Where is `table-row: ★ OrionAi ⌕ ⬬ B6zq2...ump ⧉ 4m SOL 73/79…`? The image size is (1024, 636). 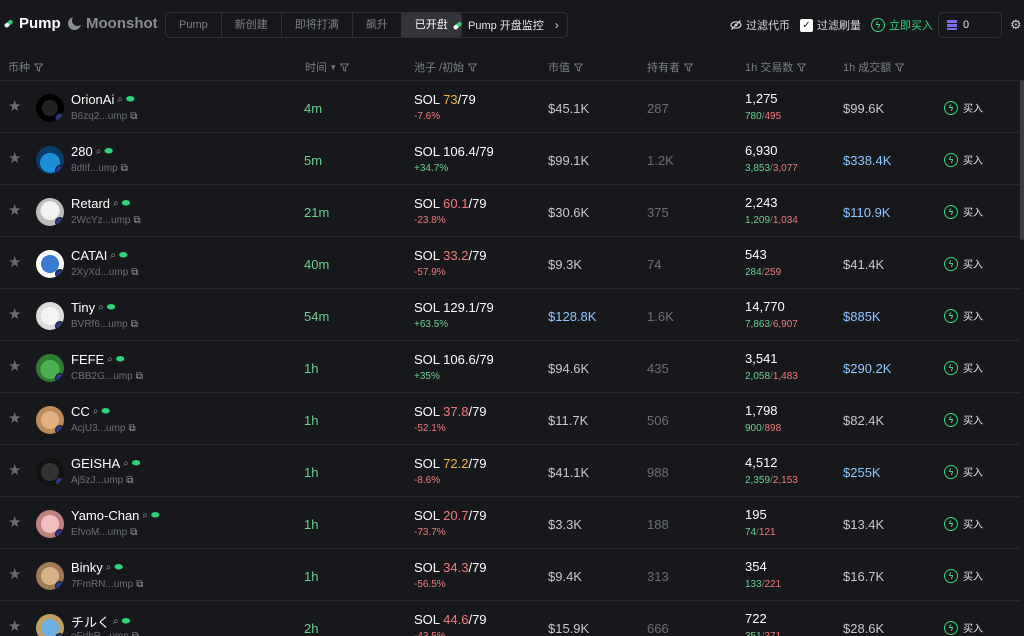 table-row: ★ OrionAi ⌕ ⬬ B6zq2...ump ⧉ 4m SOL 73/79… is located at coordinates (510, 106).